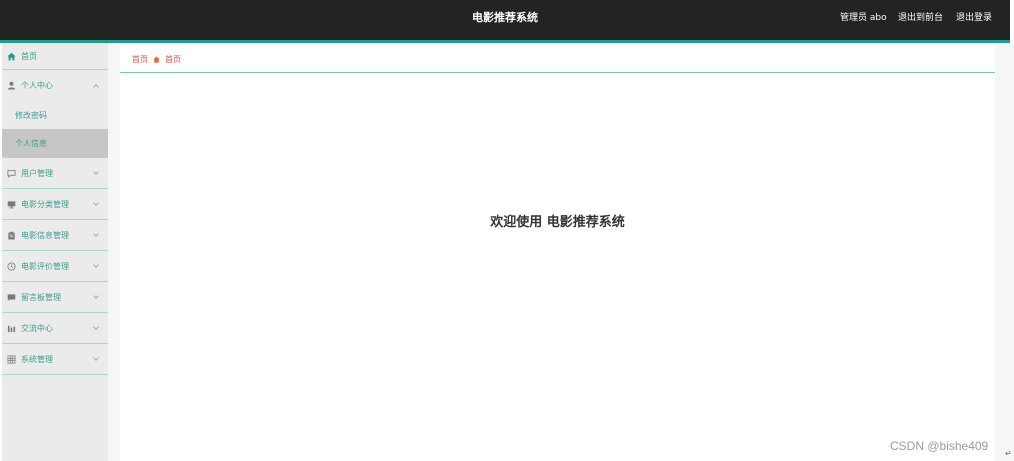 The image size is (1014, 461). What do you see at coordinates (37, 359) in the screenshot?
I see `sidebar-item-label: 系统管理` at bounding box center [37, 359].